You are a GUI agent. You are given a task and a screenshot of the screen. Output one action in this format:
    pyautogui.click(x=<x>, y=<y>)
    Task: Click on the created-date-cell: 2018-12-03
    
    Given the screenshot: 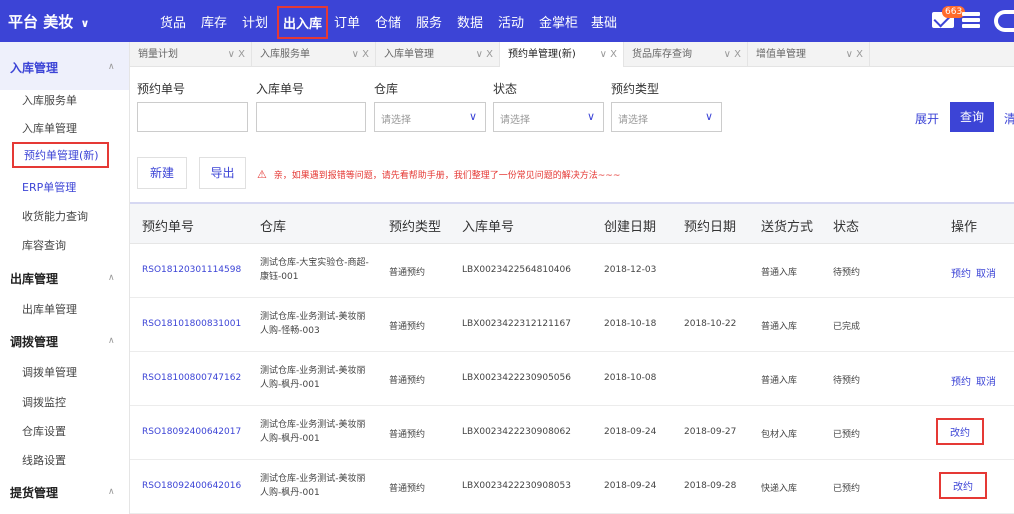 What is the action you would take?
    pyautogui.click(x=630, y=270)
    